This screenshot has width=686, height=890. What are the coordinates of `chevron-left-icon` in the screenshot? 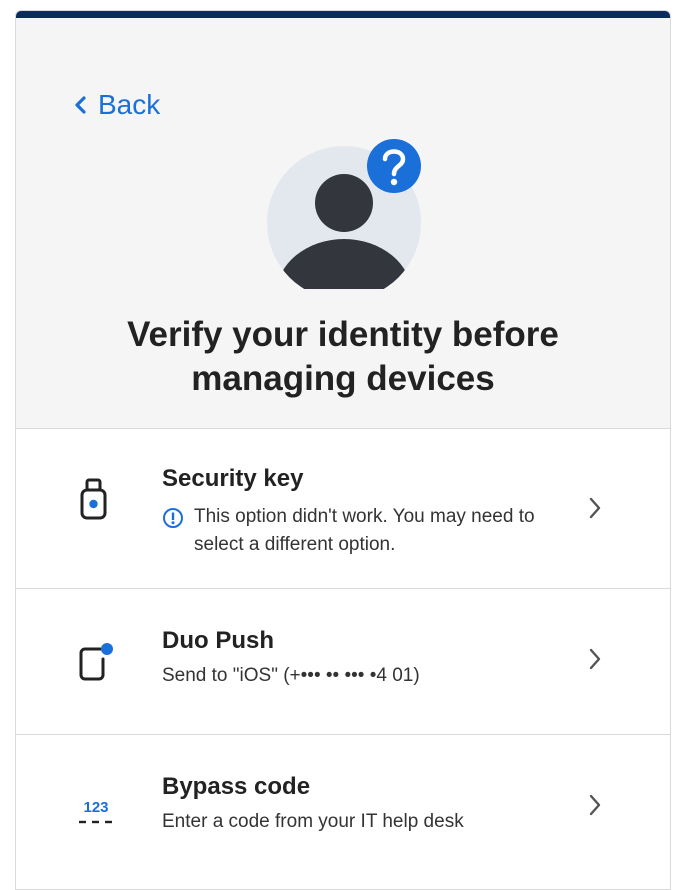 It's located at (80, 105).